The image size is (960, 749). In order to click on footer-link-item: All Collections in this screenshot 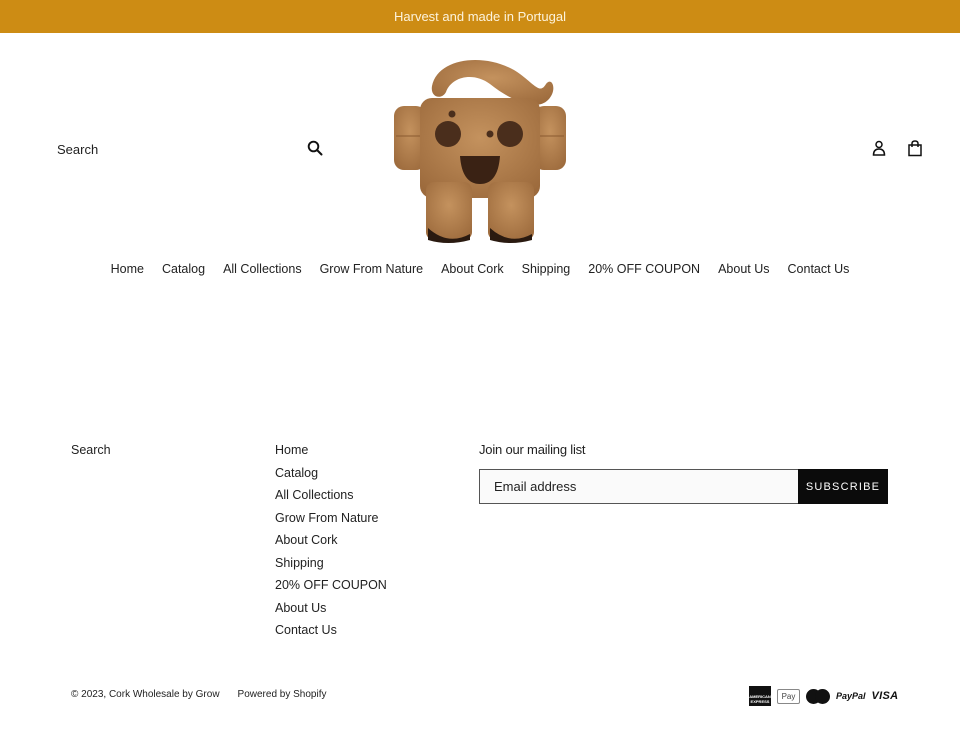, I will do `click(331, 499)`.